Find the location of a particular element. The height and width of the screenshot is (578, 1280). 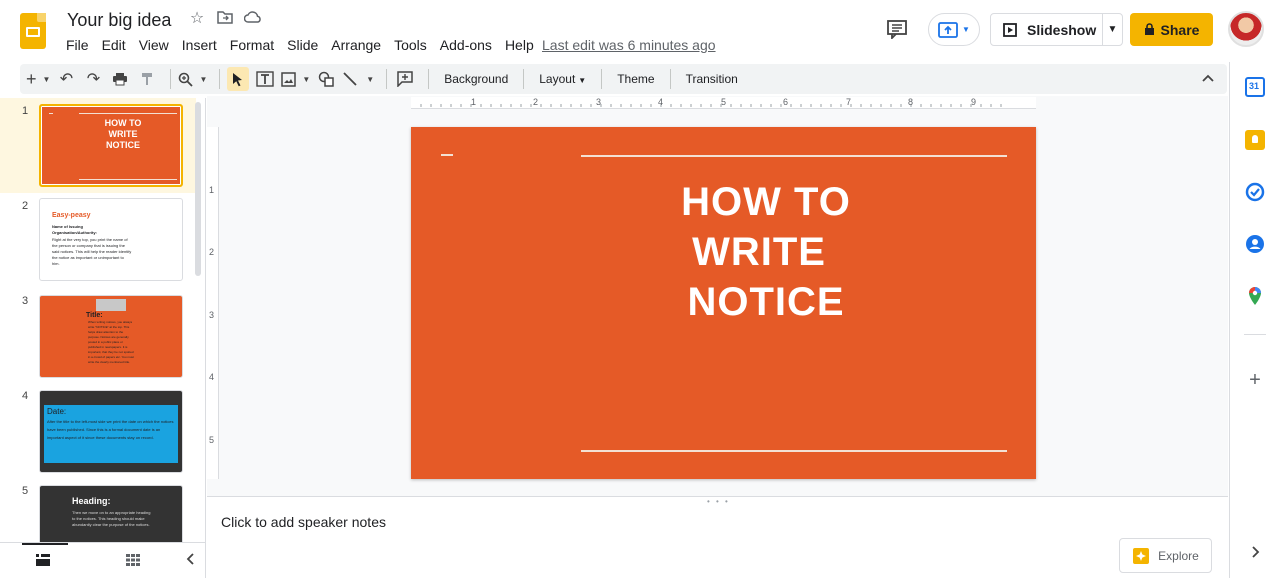

menu-insert: Insert is located at coordinates (199, 45).